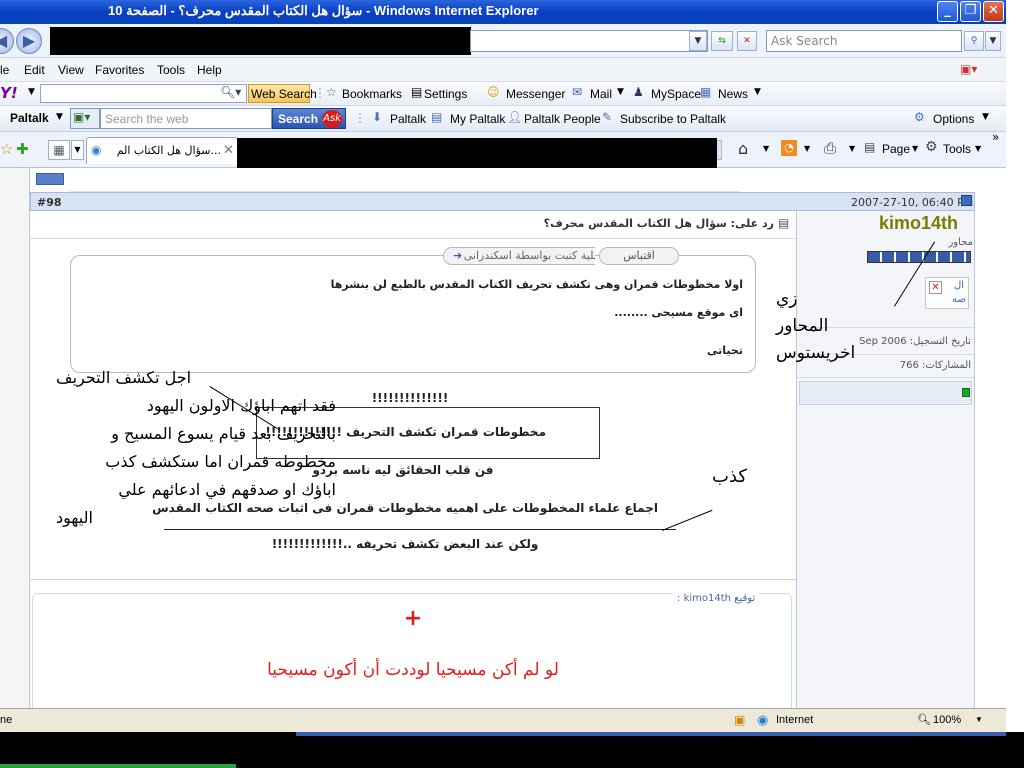 The width and height of the screenshot is (1024, 768). Describe the element at coordinates (935, 287) in the screenshot. I see `broken-image-icon: ✕` at that location.